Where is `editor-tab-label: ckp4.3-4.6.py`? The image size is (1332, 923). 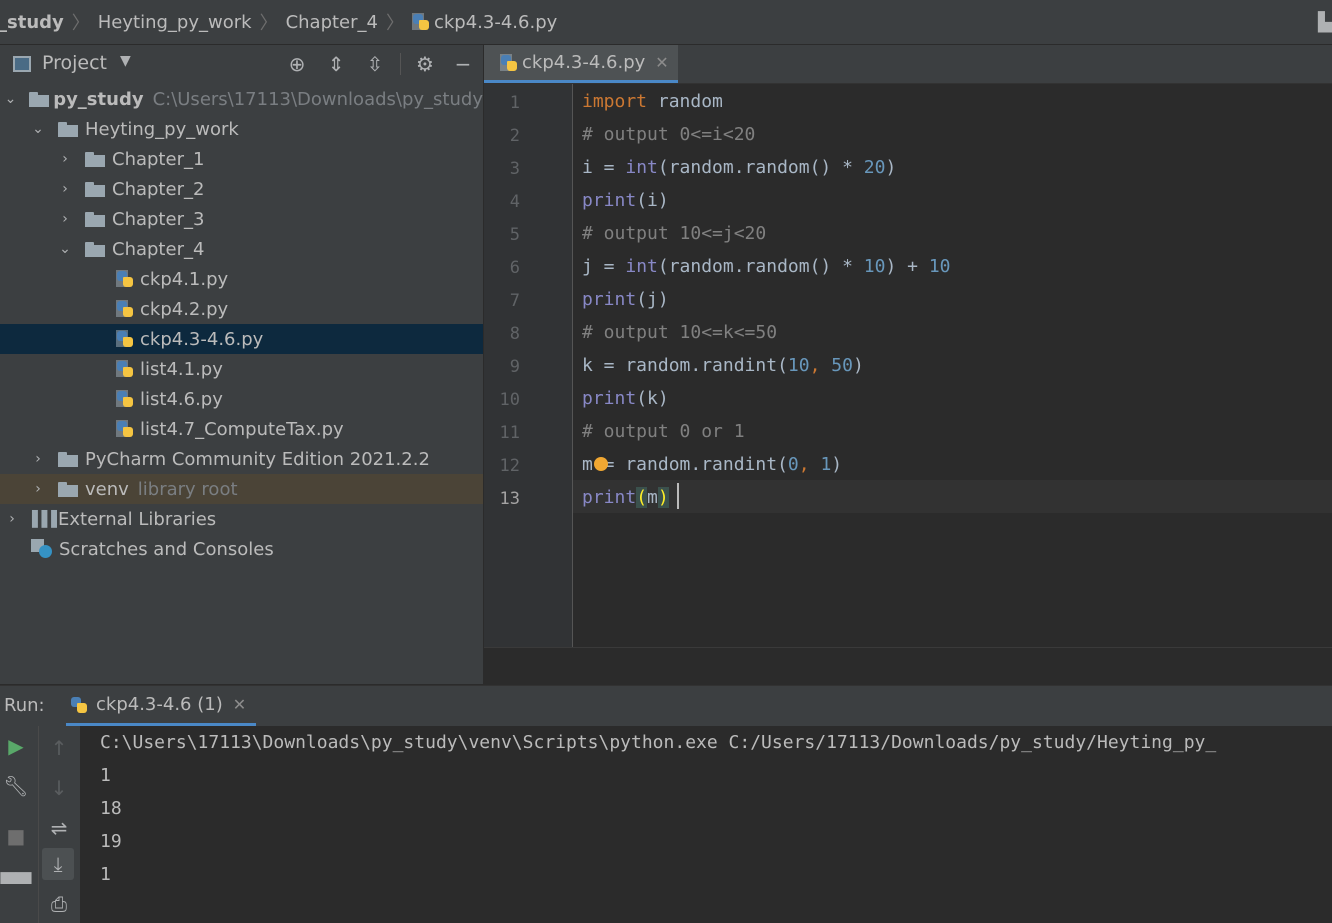 editor-tab-label: ckp4.3-4.6.py is located at coordinates (584, 62).